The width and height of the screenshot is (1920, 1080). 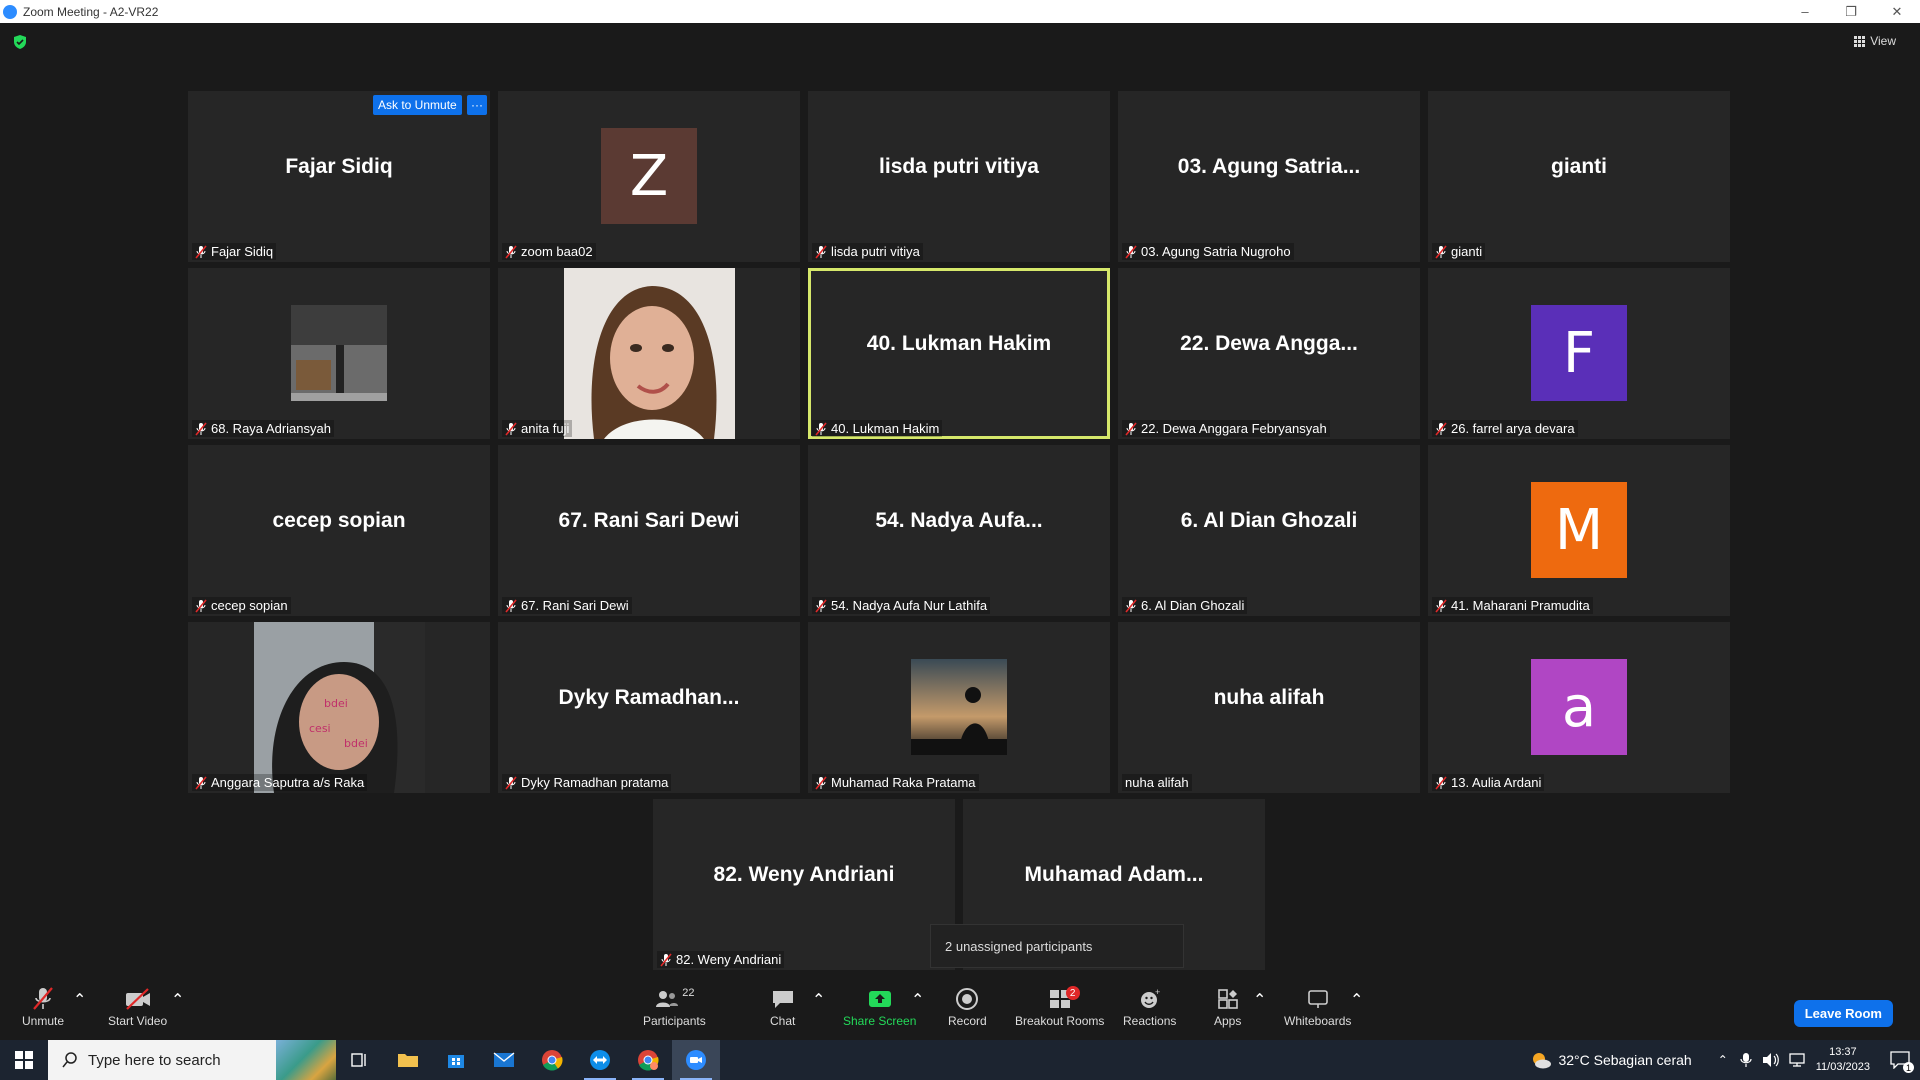 What do you see at coordinates (339, 353) in the screenshot?
I see `participant-tile: 68. Raya Adriansyah` at bounding box center [339, 353].